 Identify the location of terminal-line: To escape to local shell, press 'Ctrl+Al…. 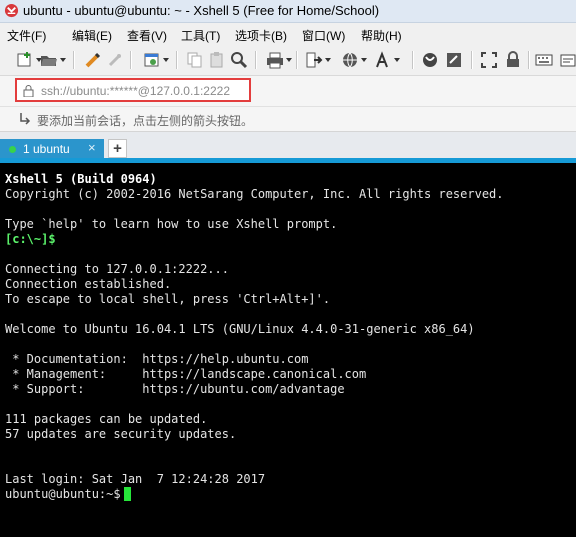
(168, 299).